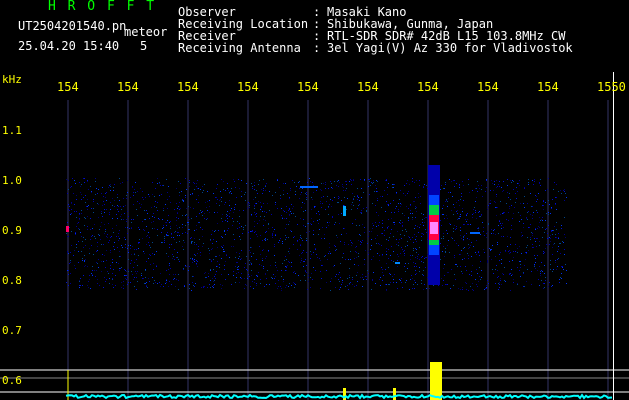  What do you see at coordinates (12, 330) in the screenshot?
I see `y-tick: 0.7` at bounding box center [12, 330].